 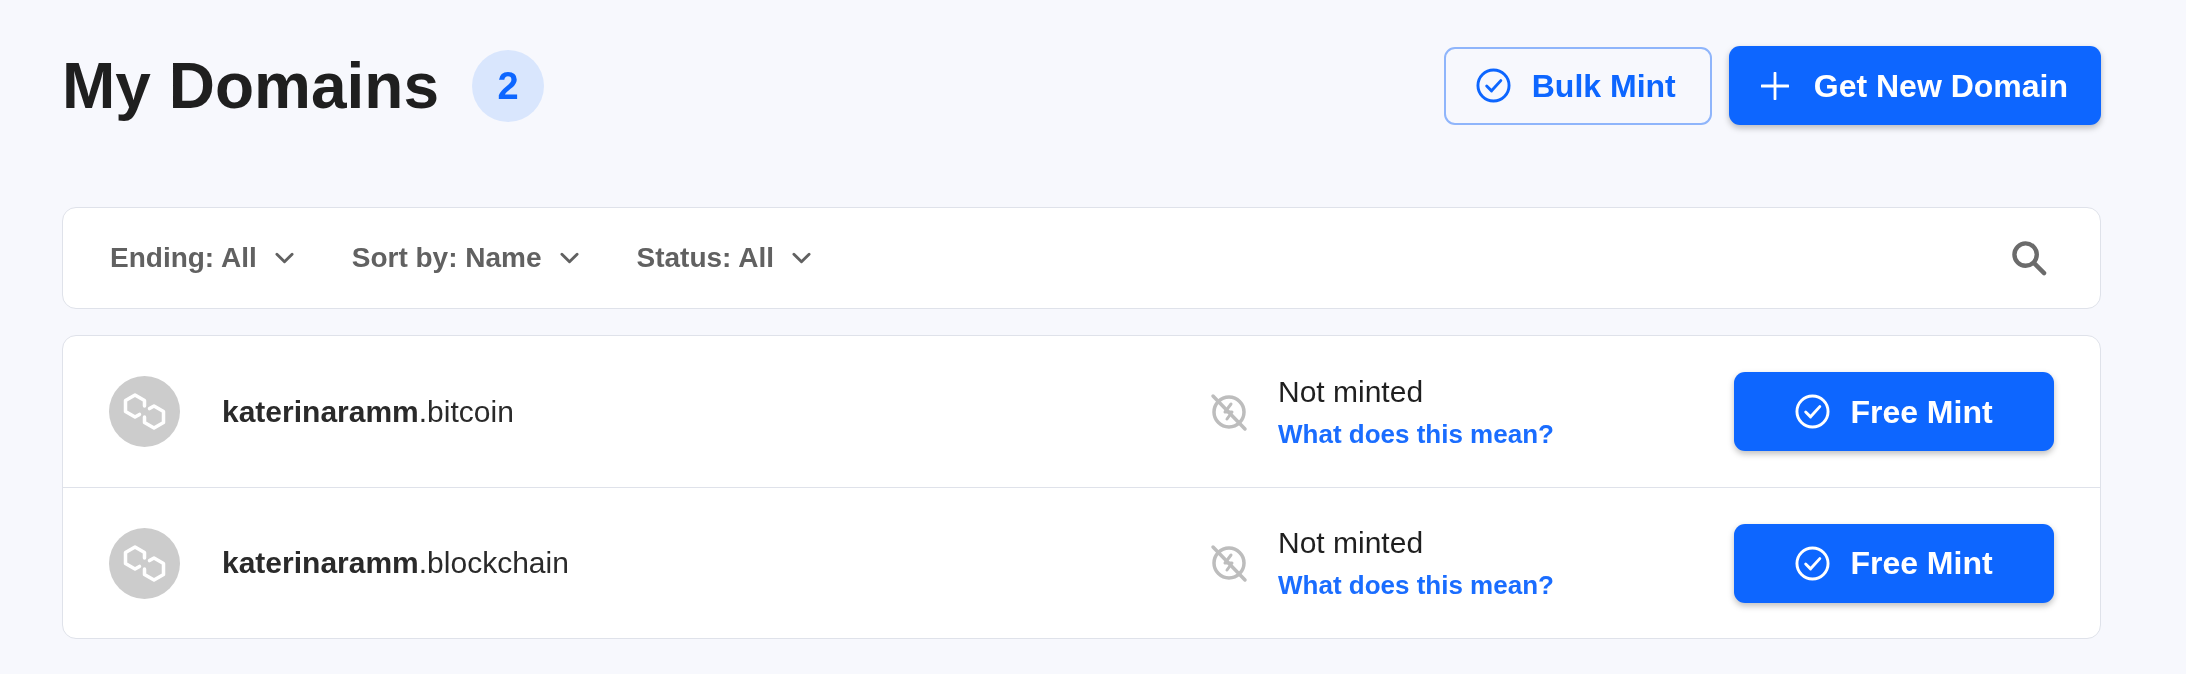 What do you see at coordinates (1774, 85) in the screenshot?
I see `plus-icon` at bounding box center [1774, 85].